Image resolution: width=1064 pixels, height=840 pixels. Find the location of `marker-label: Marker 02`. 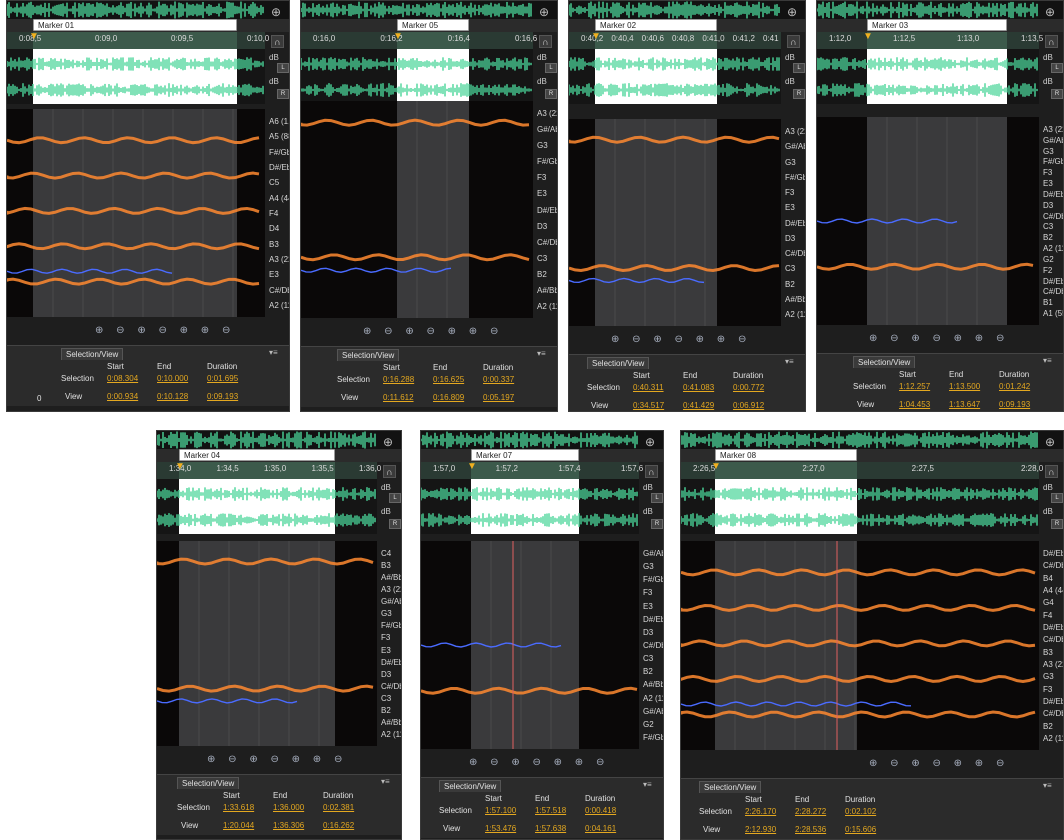

marker-label: Marker 02 is located at coordinates (656, 25).